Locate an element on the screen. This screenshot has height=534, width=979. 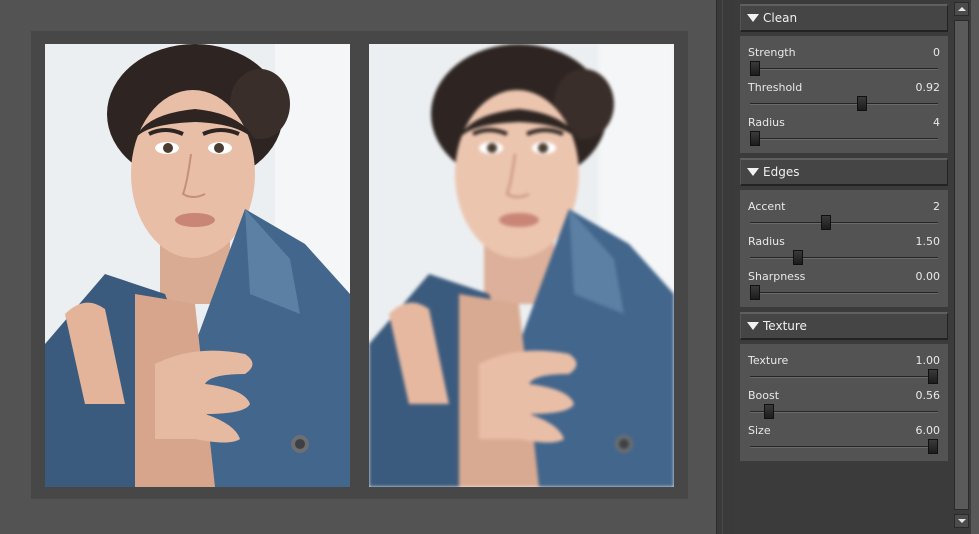
boost-slider: Boost 0.56 is located at coordinates (845, 406).